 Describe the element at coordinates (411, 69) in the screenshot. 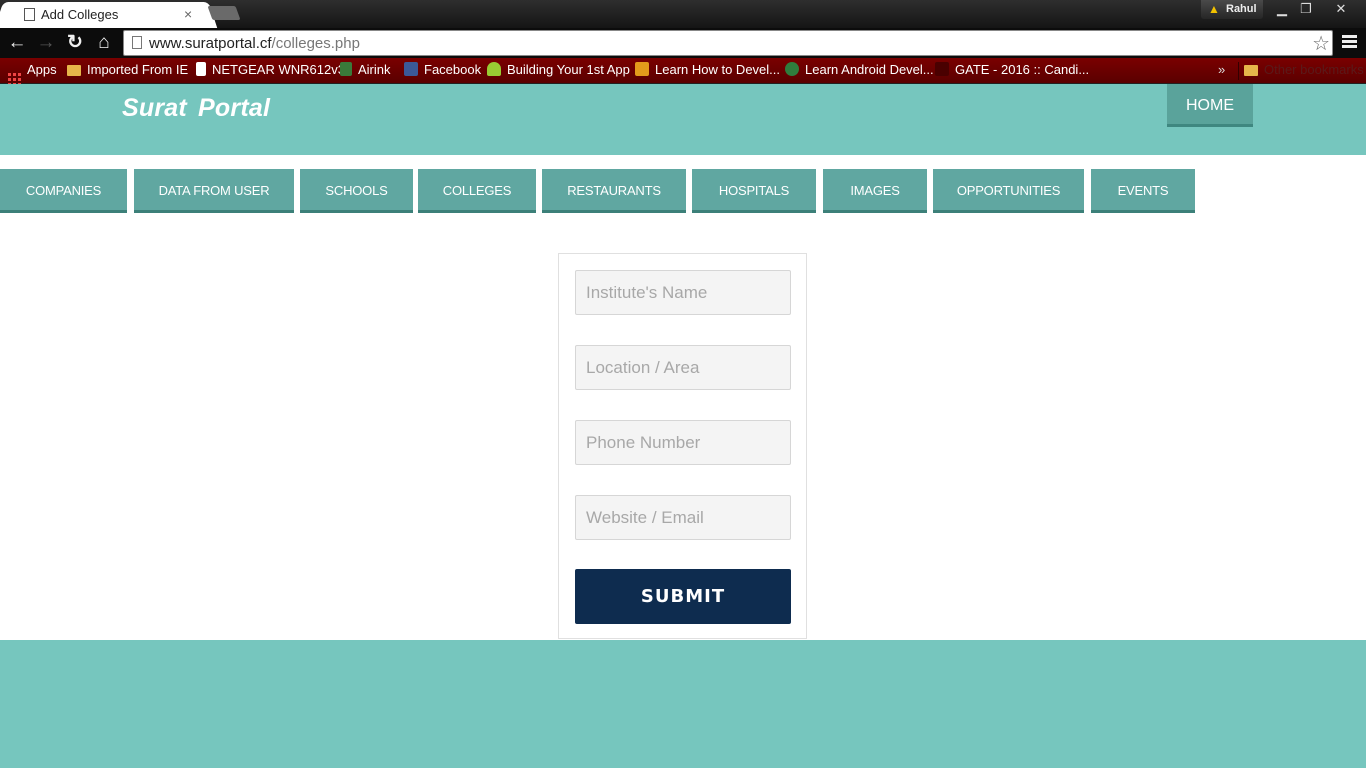

I see `facebook-icon` at that location.